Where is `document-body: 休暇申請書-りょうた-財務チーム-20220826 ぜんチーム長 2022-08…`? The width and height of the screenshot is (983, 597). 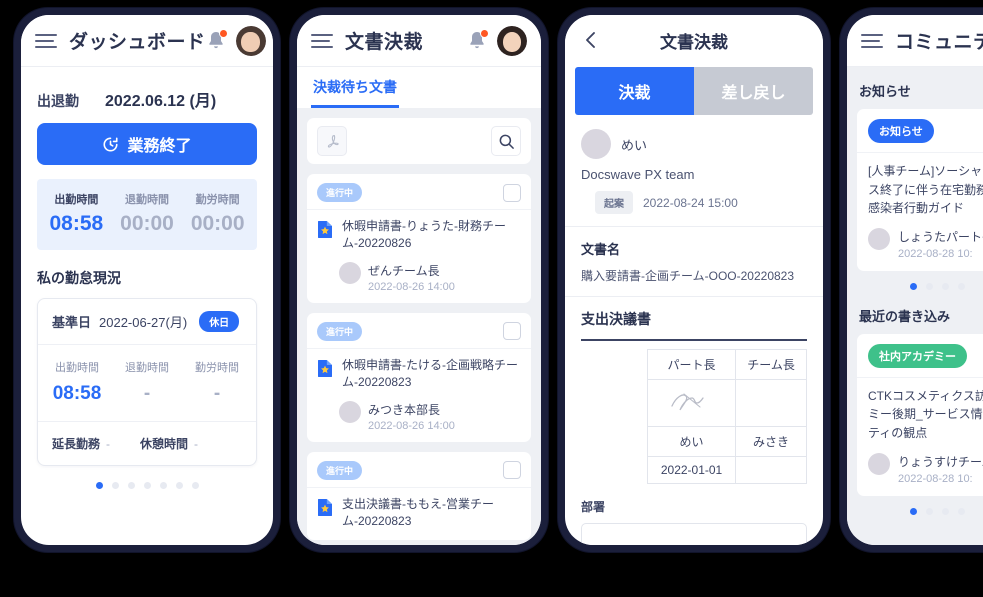 document-body: 休暇申請書-りょうた-財務チーム-20220826 ぜんチーム長 2022-08… is located at coordinates (419, 256).